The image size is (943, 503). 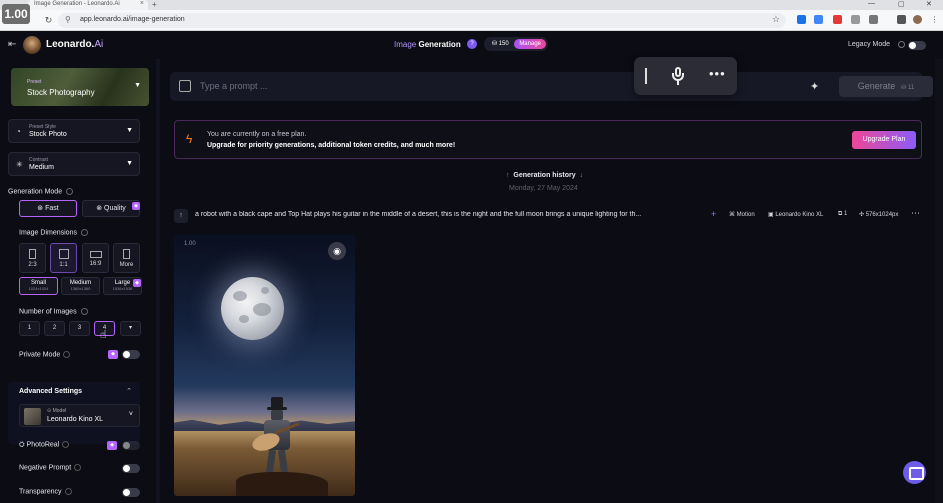 What do you see at coordinates (901, 19) in the screenshot?
I see `media-icon` at bounding box center [901, 19].